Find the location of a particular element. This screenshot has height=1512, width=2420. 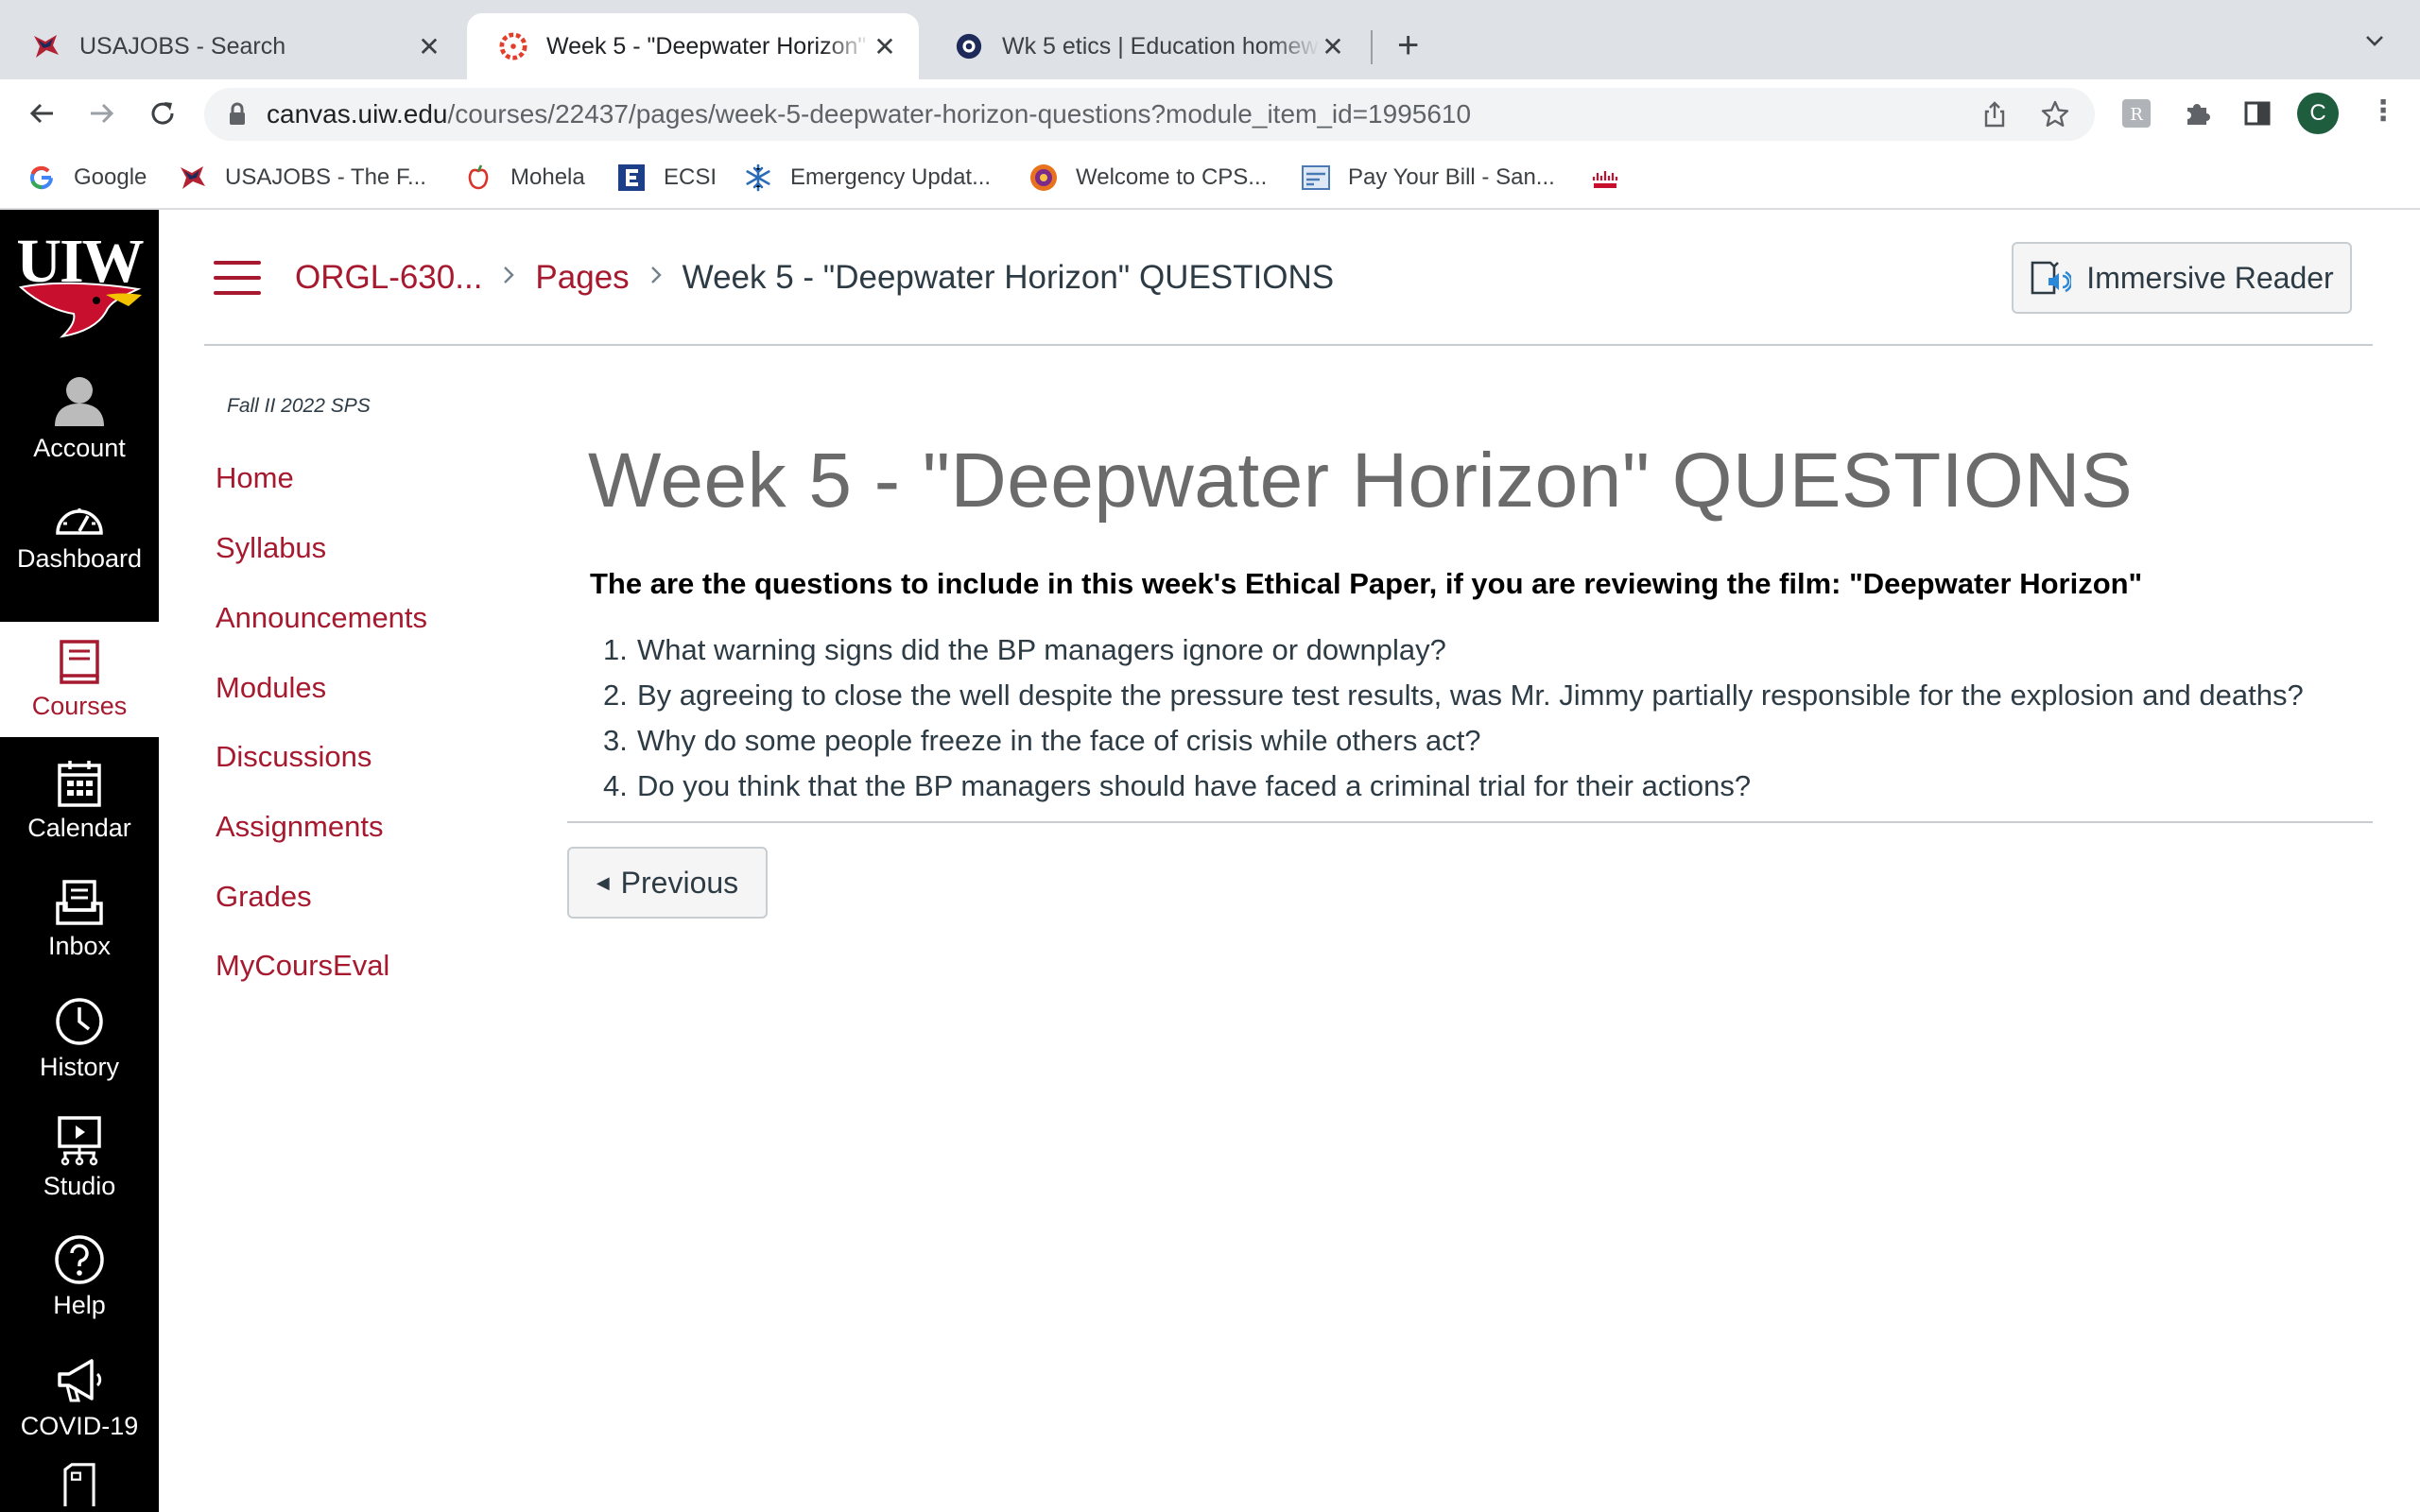

course-term: Fall II 2022 SPS is located at coordinates (299, 406).